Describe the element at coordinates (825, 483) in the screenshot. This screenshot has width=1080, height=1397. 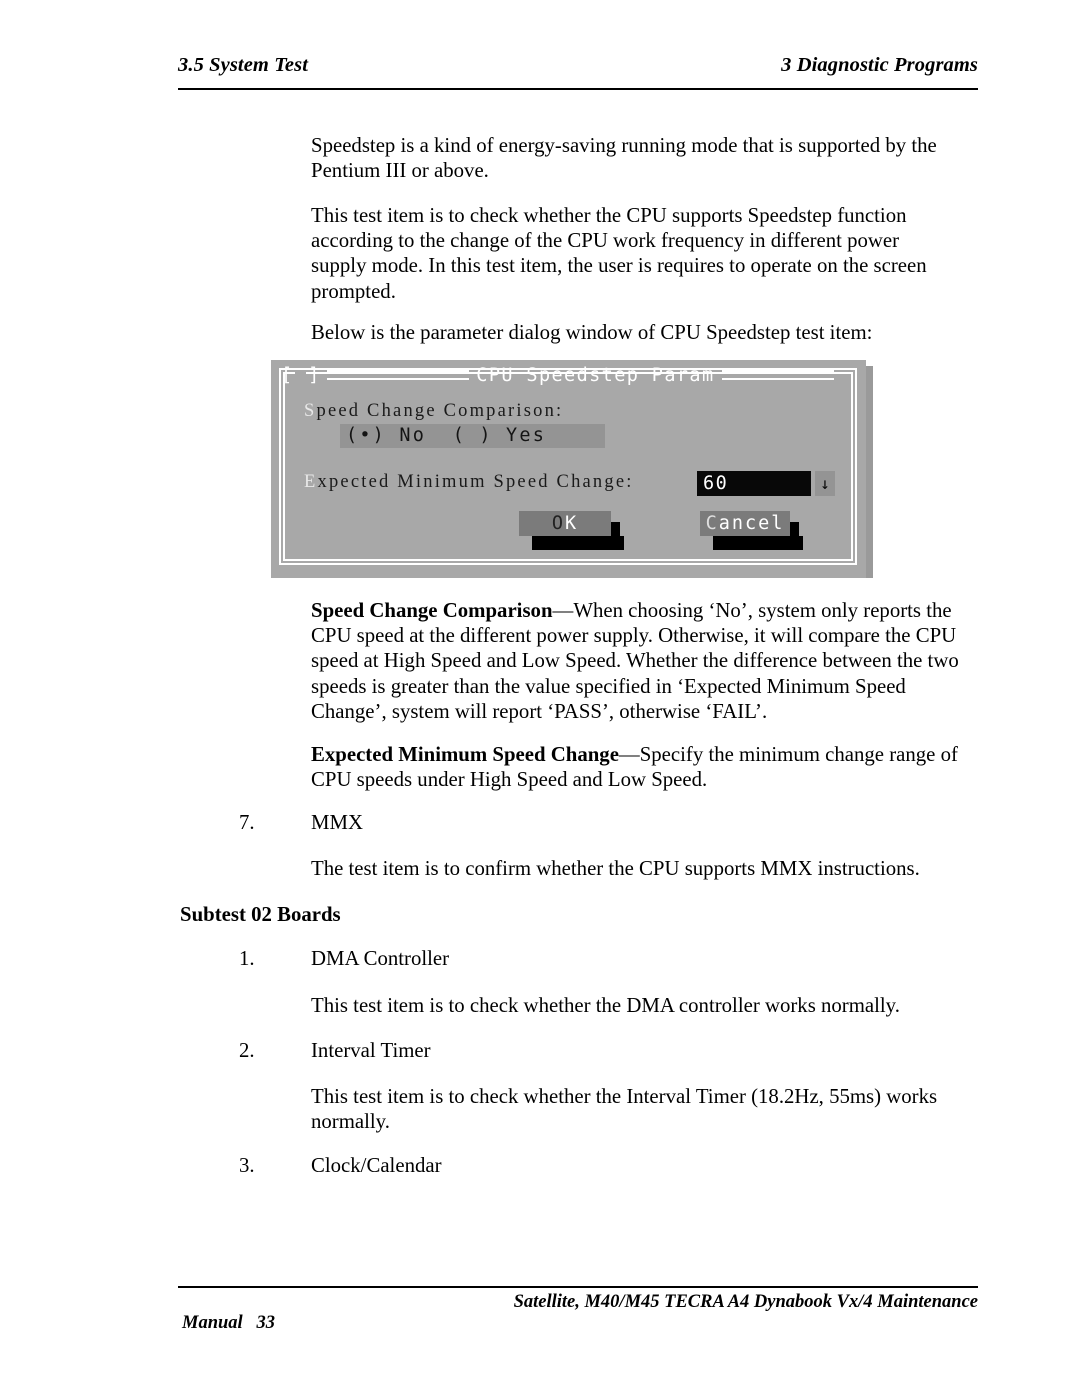
I see `chevron-down-icon: ↓` at that location.